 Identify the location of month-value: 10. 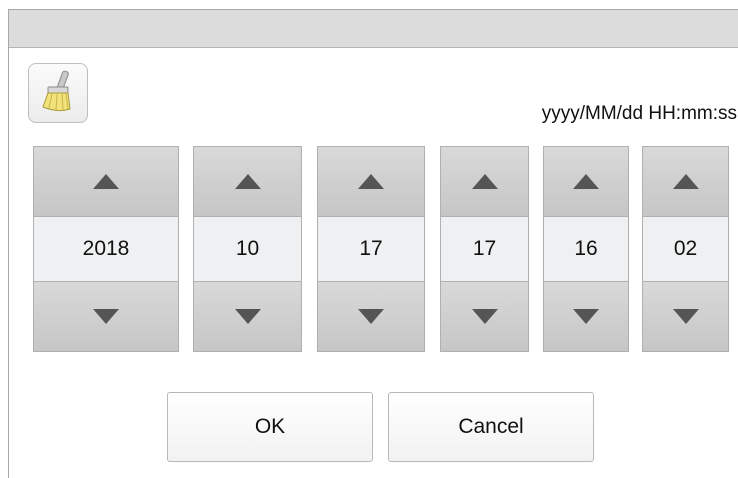
(247, 249).